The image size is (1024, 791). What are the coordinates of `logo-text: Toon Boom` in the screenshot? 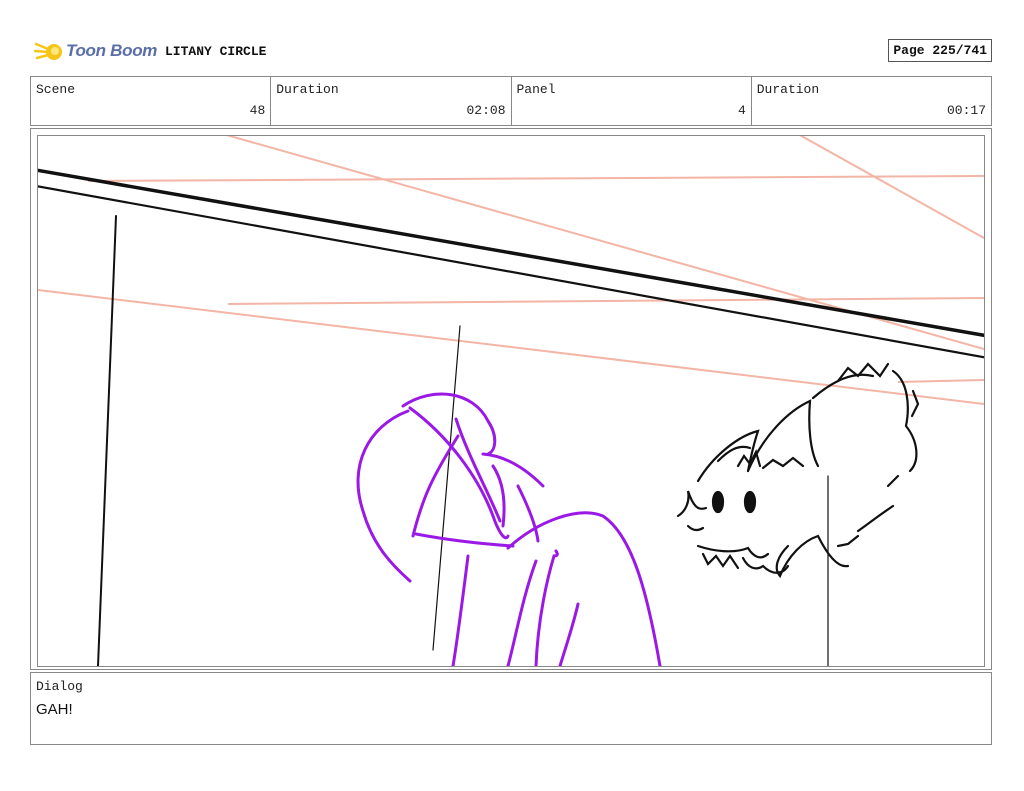 It's located at (112, 50).